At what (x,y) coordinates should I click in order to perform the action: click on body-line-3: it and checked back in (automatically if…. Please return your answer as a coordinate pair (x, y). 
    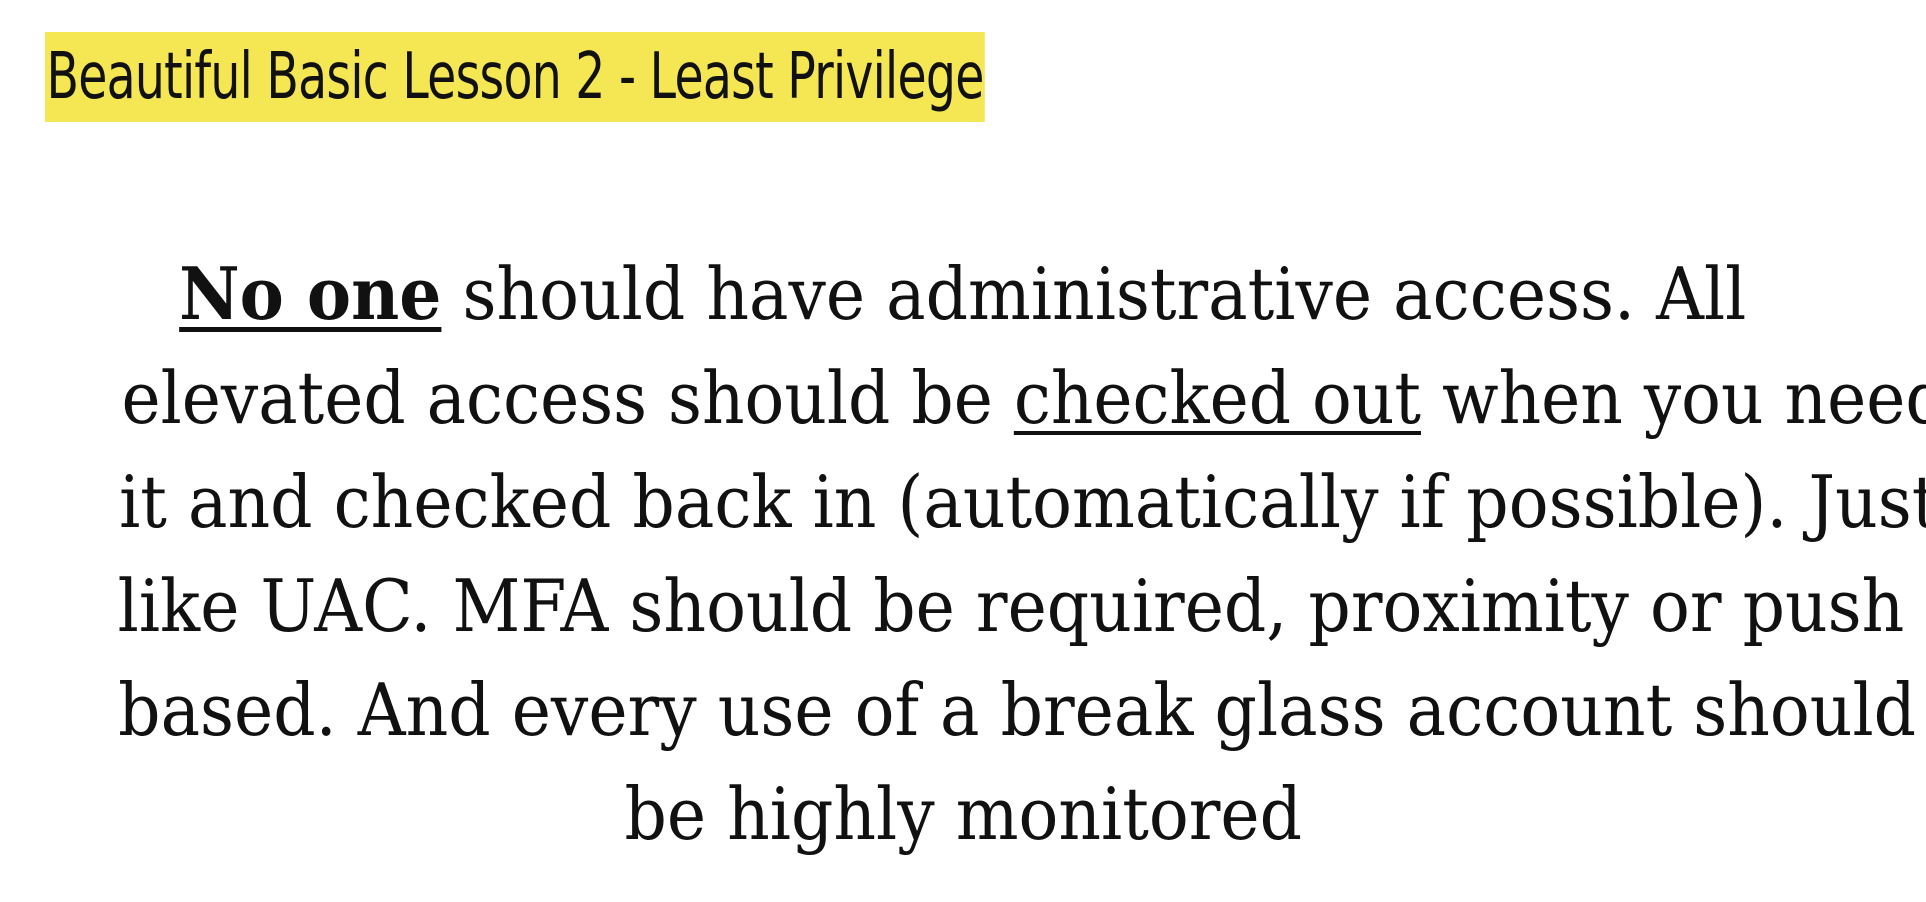
    Looking at the image, I should click on (983, 502).